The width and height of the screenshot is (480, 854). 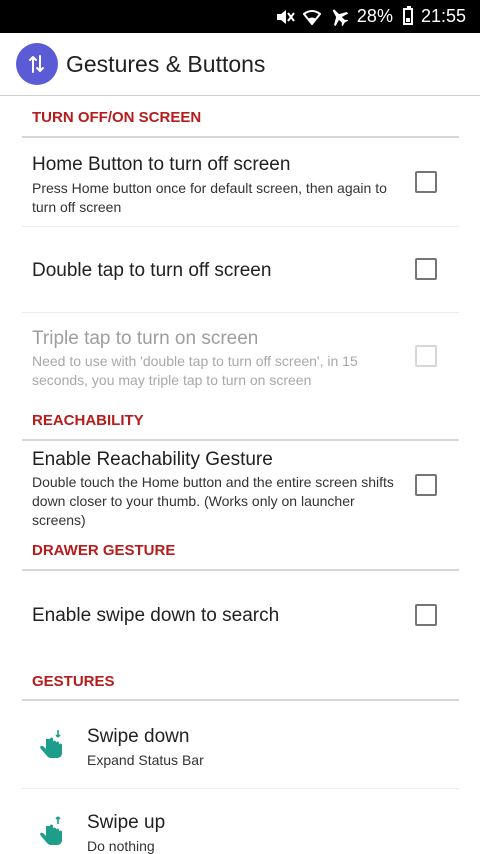 I want to click on airplane-mode-icon, so click(x=339, y=17).